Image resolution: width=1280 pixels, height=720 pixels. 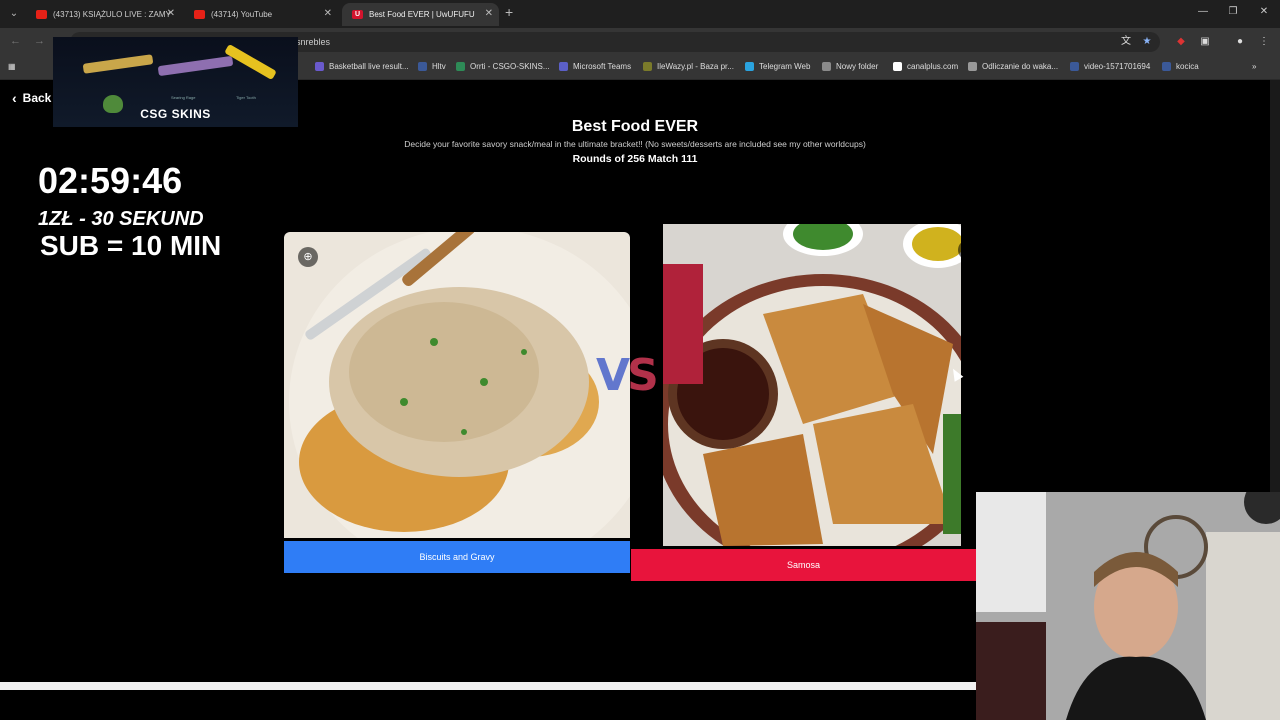 I want to click on tab-title: (43713) KSIĄŻULO LIVE : ZAMY, so click(x=112, y=14).